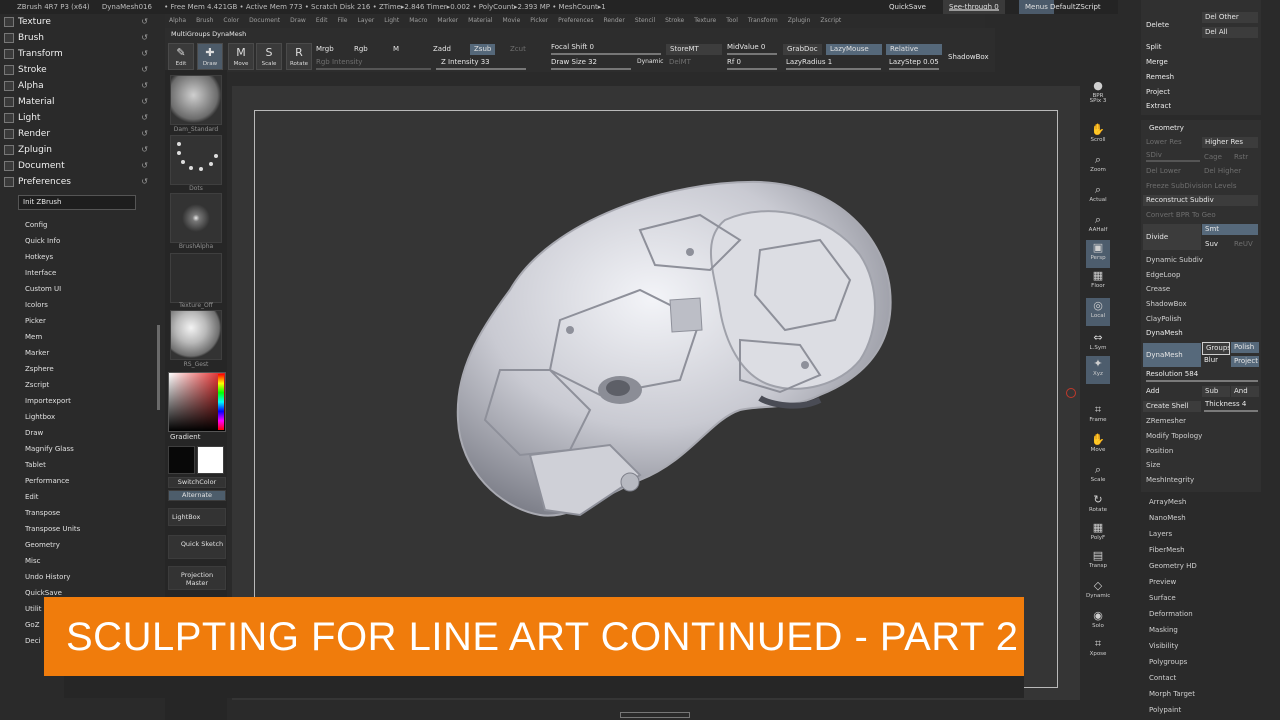 Image resolution: width=1280 pixels, height=720 pixels. I want to click on menu-tool: Tool, so click(732, 20).